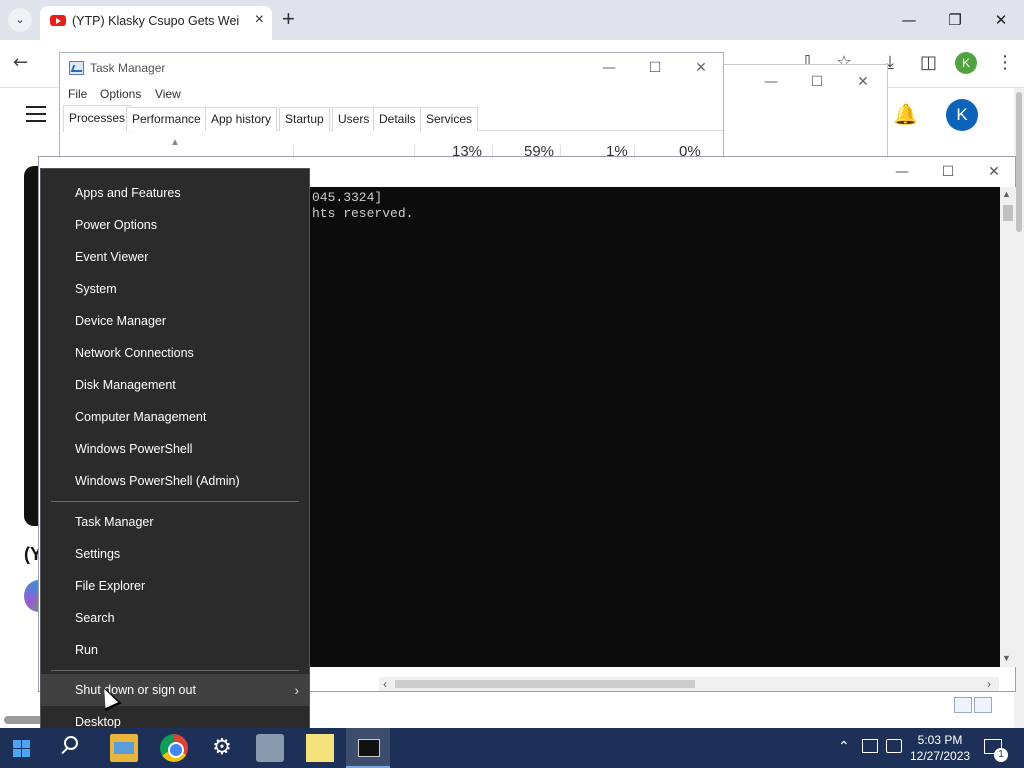  I want to click on menu-item-task-manager: Task Manager, so click(175, 522).